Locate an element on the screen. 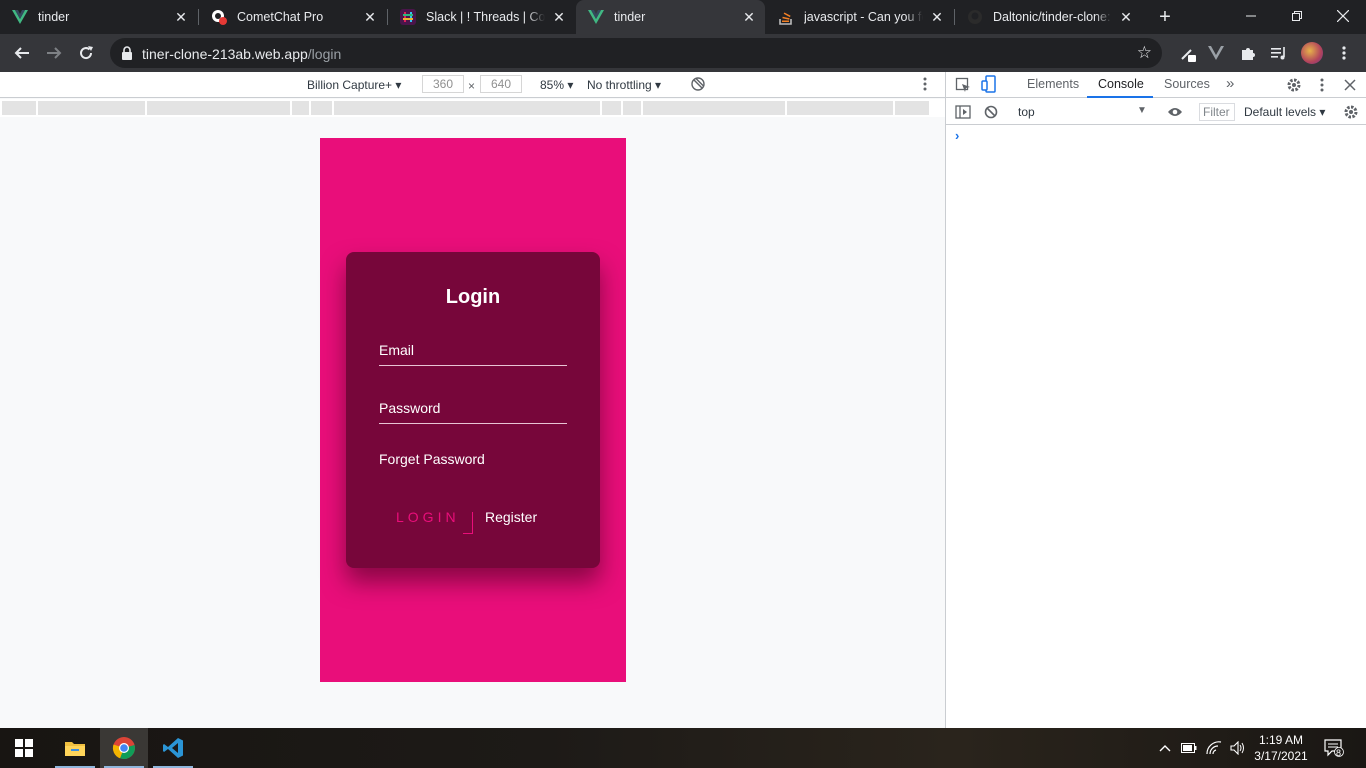 This screenshot has height=768, width=1366. browser-tab: tinder ✕ is located at coordinates (98, 17).